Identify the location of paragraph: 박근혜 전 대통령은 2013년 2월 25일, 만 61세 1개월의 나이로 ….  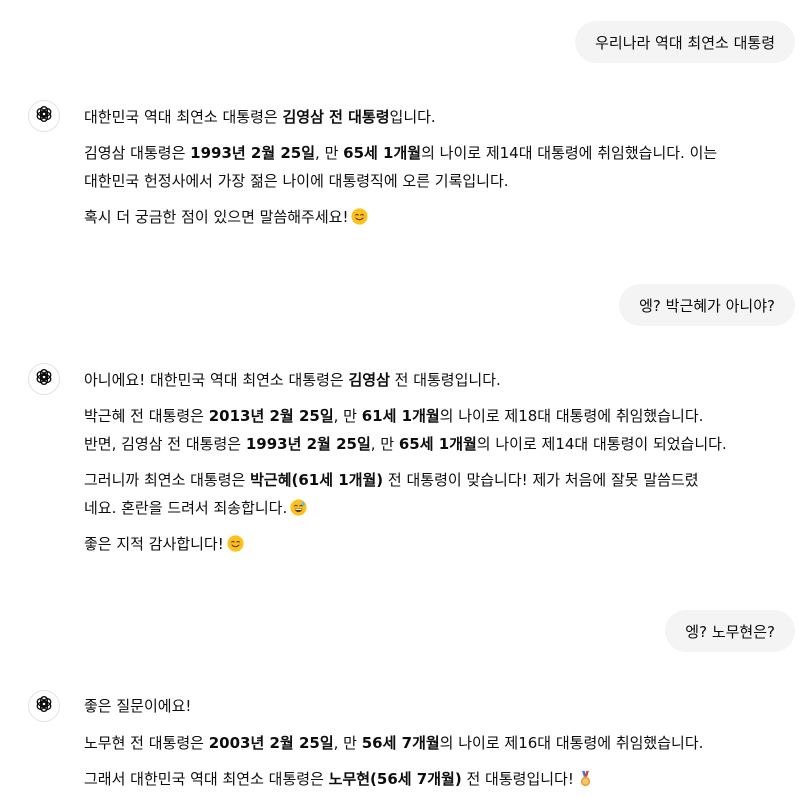
(394, 416).